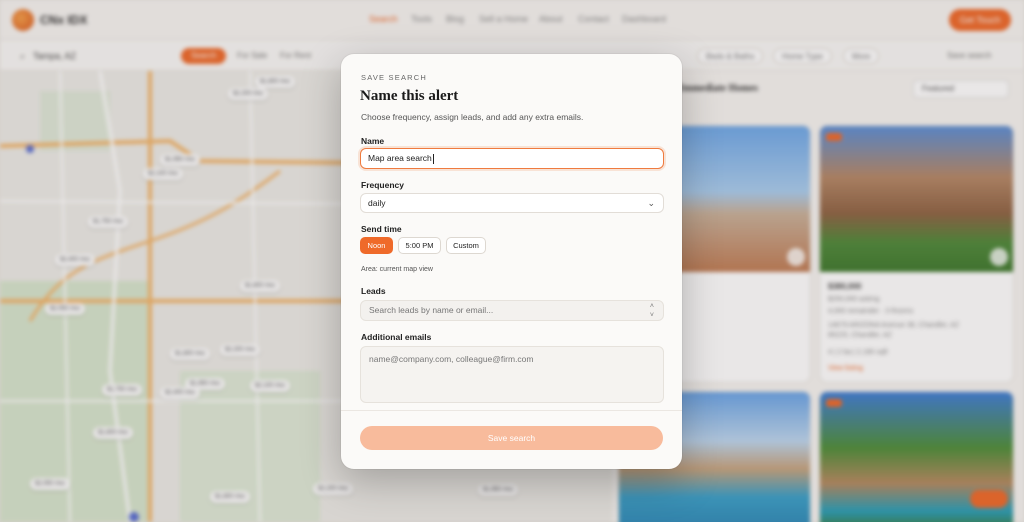 This screenshot has height=522, width=1024. What do you see at coordinates (400, 158) in the screenshot?
I see `alert-name-value: Map area search` at bounding box center [400, 158].